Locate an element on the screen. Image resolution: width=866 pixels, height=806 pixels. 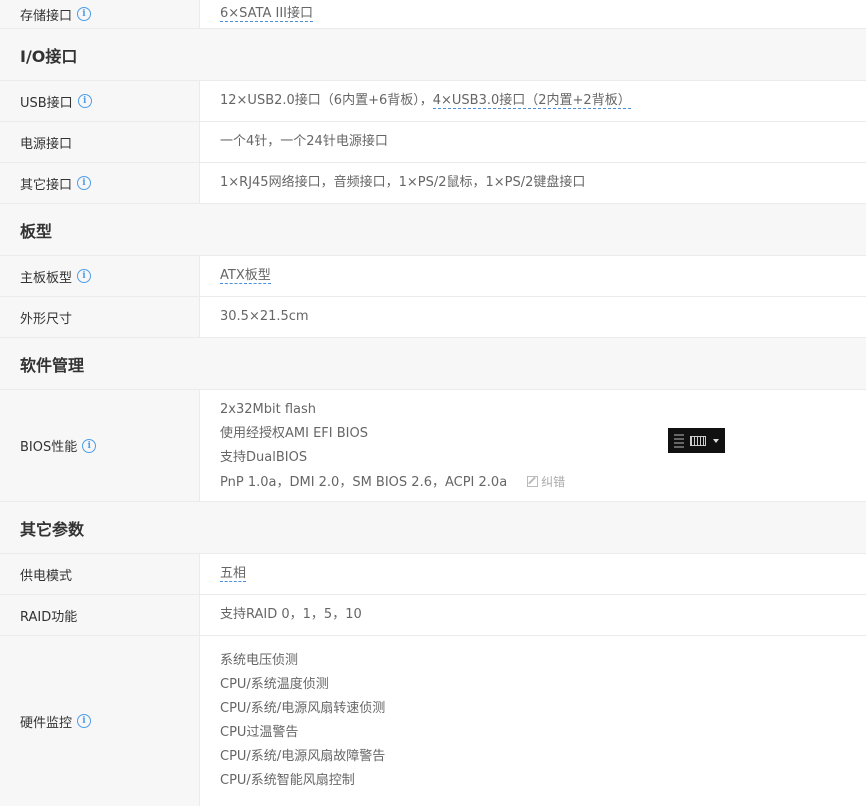
spec-value: ATX板型 is located at coordinates (533, 276).